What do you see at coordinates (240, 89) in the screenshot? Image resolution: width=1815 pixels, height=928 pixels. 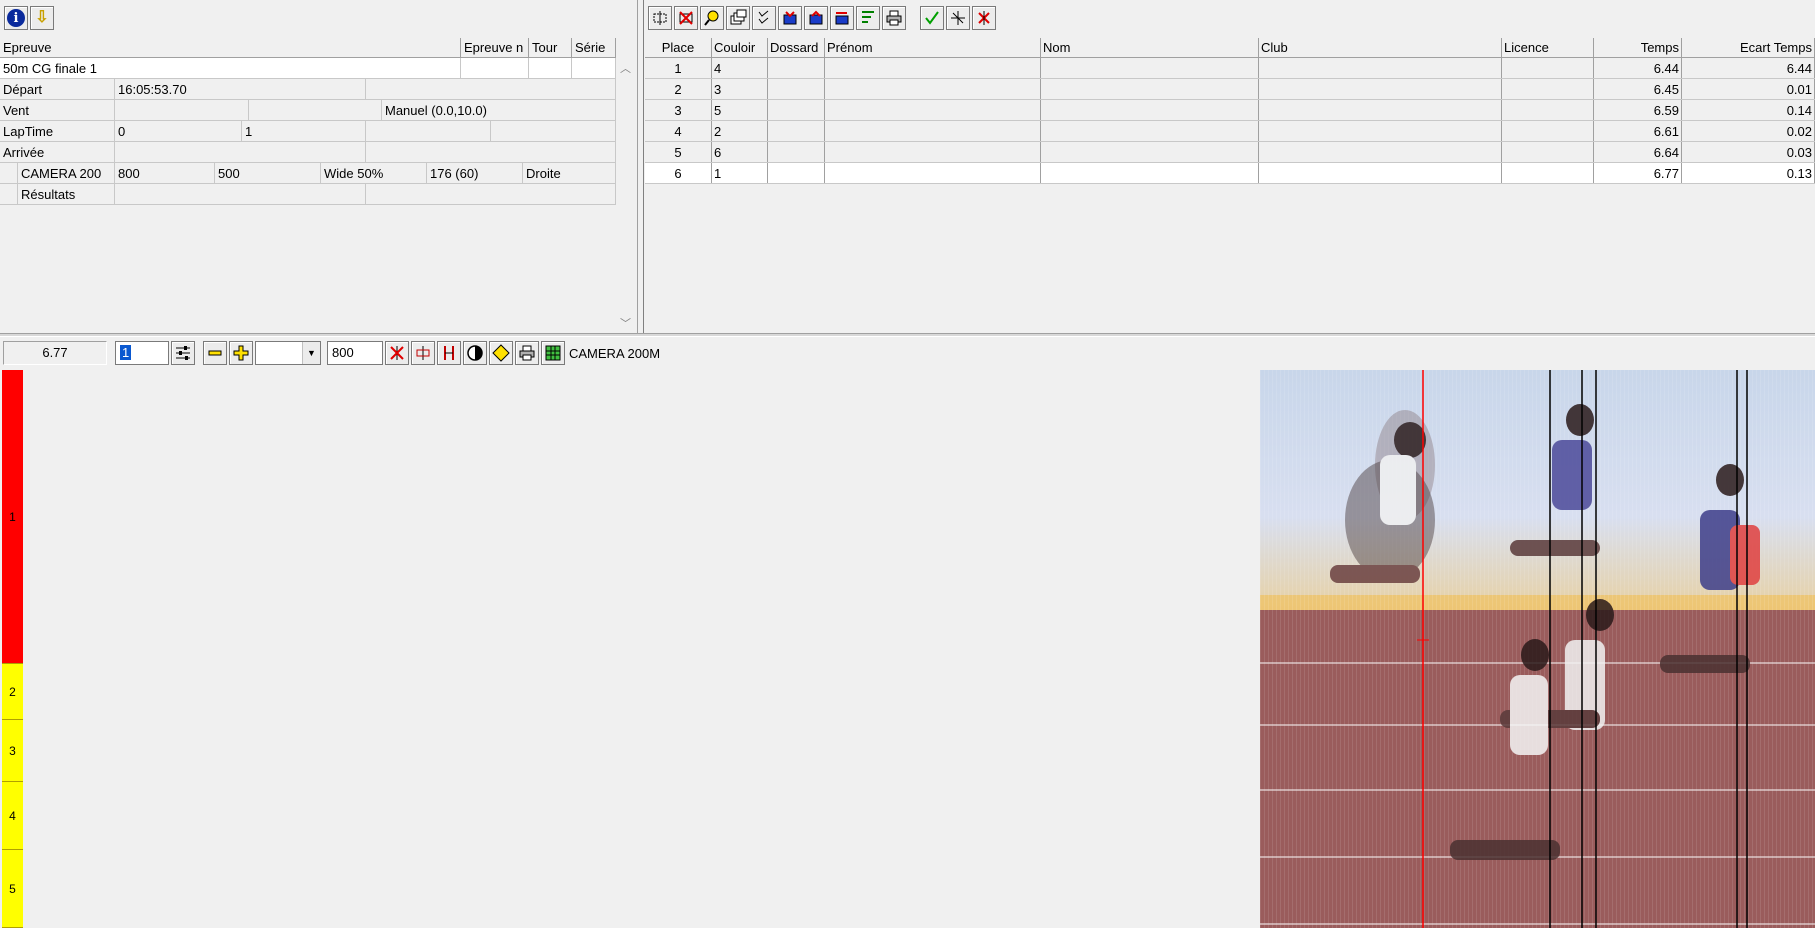 I see `depart-value: 16:05:53.70` at bounding box center [240, 89].